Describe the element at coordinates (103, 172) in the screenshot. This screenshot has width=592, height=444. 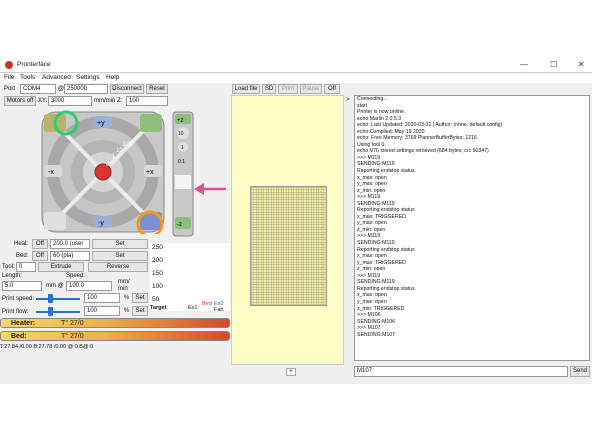
I see `xy-jog-pad: +y -y -x +x 100 10 1 0.1` at that location.